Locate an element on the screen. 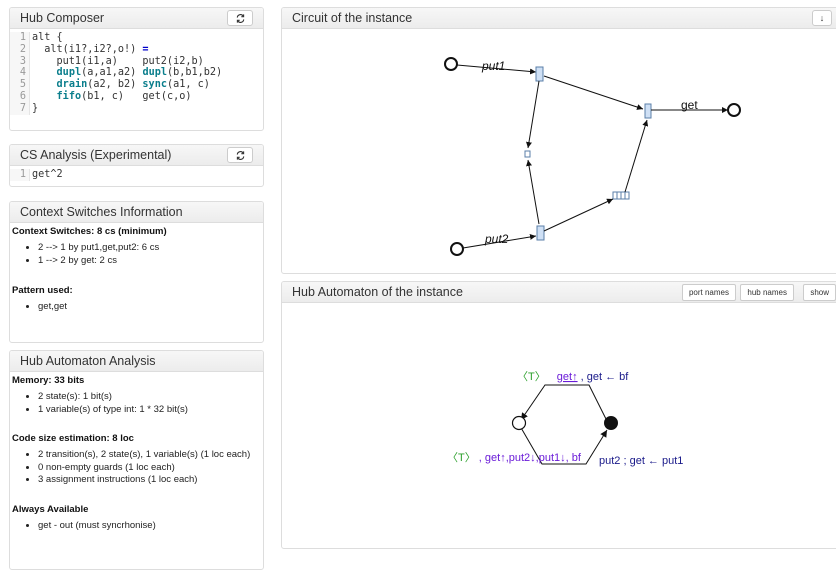  port-put1-node is located at coordinates (451, 64).